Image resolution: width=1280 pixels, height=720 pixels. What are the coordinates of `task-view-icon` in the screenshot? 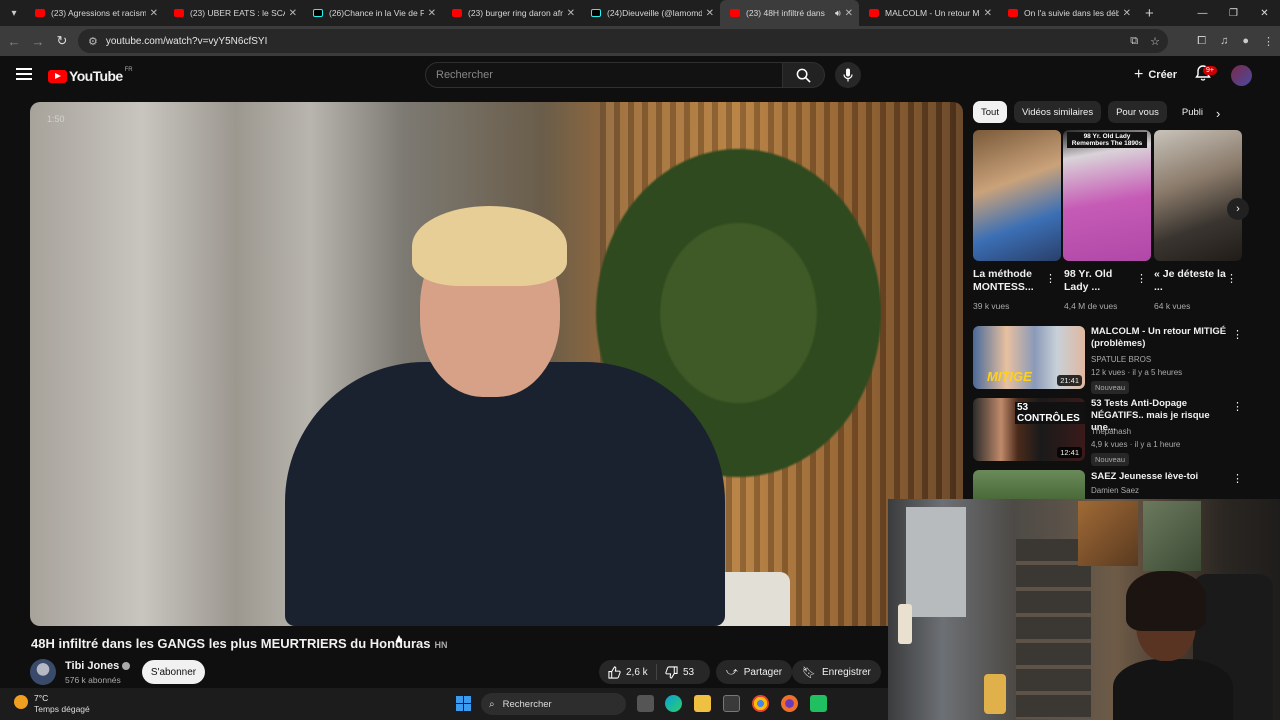 It's located at (645, 703).